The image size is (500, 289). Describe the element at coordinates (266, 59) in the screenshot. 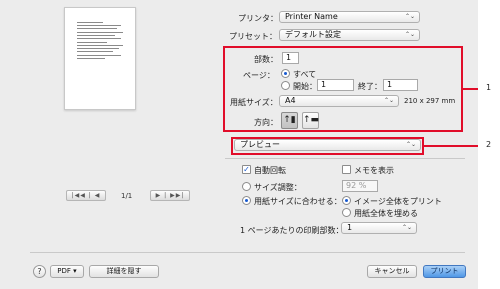

I see `copies-label: 部数：` at that location.